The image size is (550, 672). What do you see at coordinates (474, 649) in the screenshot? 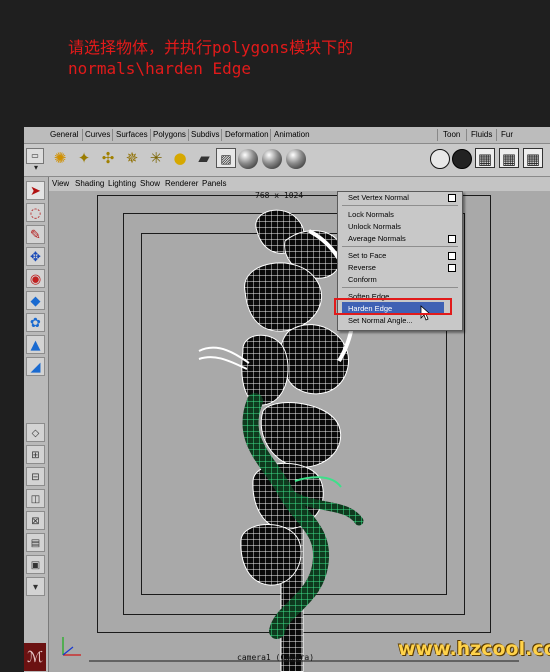
I see `watermark: www.hzcool.com` at bounding box center [474, 649].